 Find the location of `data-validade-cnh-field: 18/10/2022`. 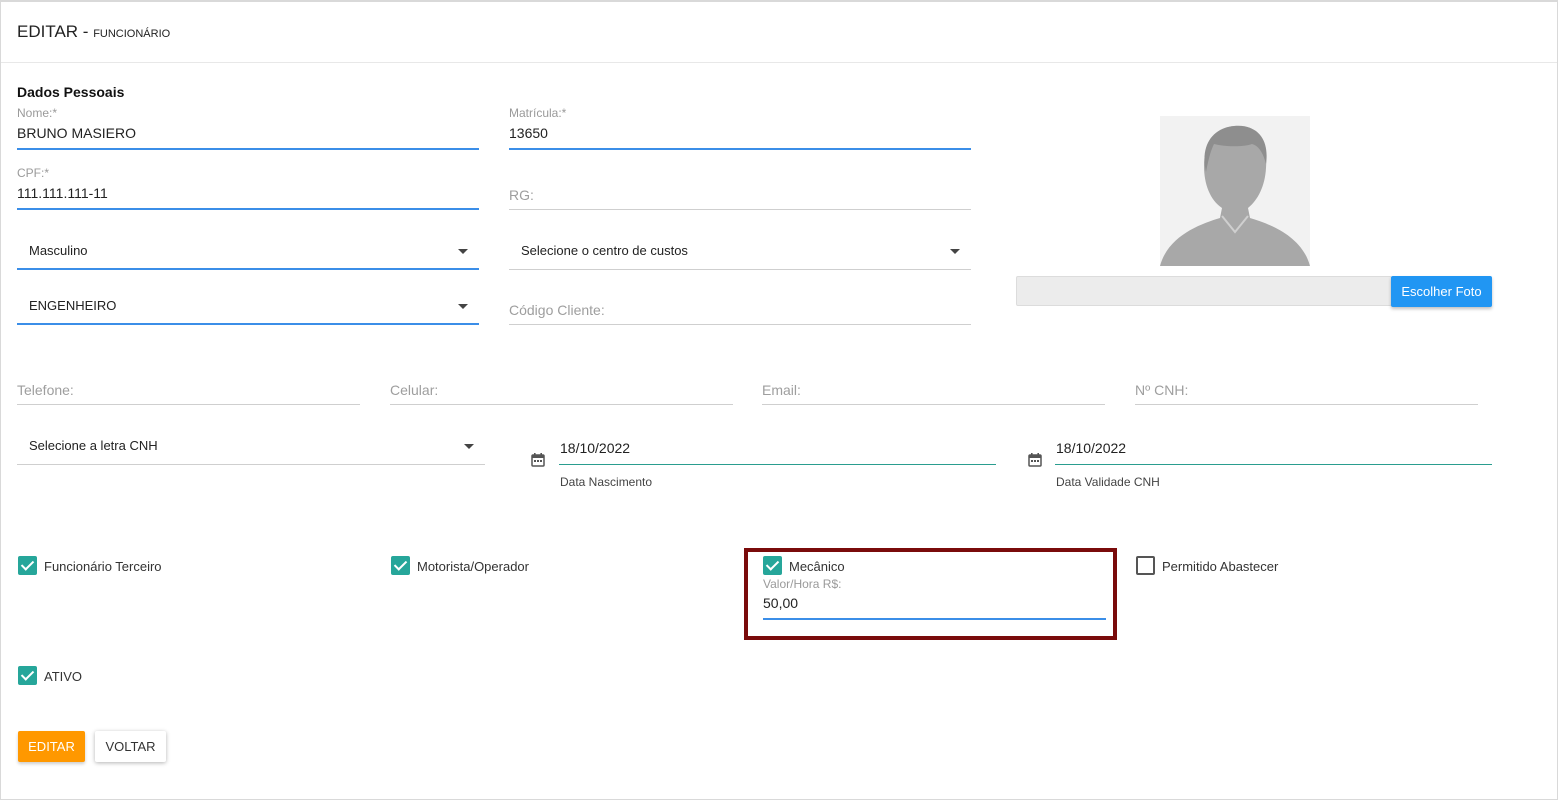

data-validade-cnh-field: 18/10/2022 is located at coordinates (1091, 448).